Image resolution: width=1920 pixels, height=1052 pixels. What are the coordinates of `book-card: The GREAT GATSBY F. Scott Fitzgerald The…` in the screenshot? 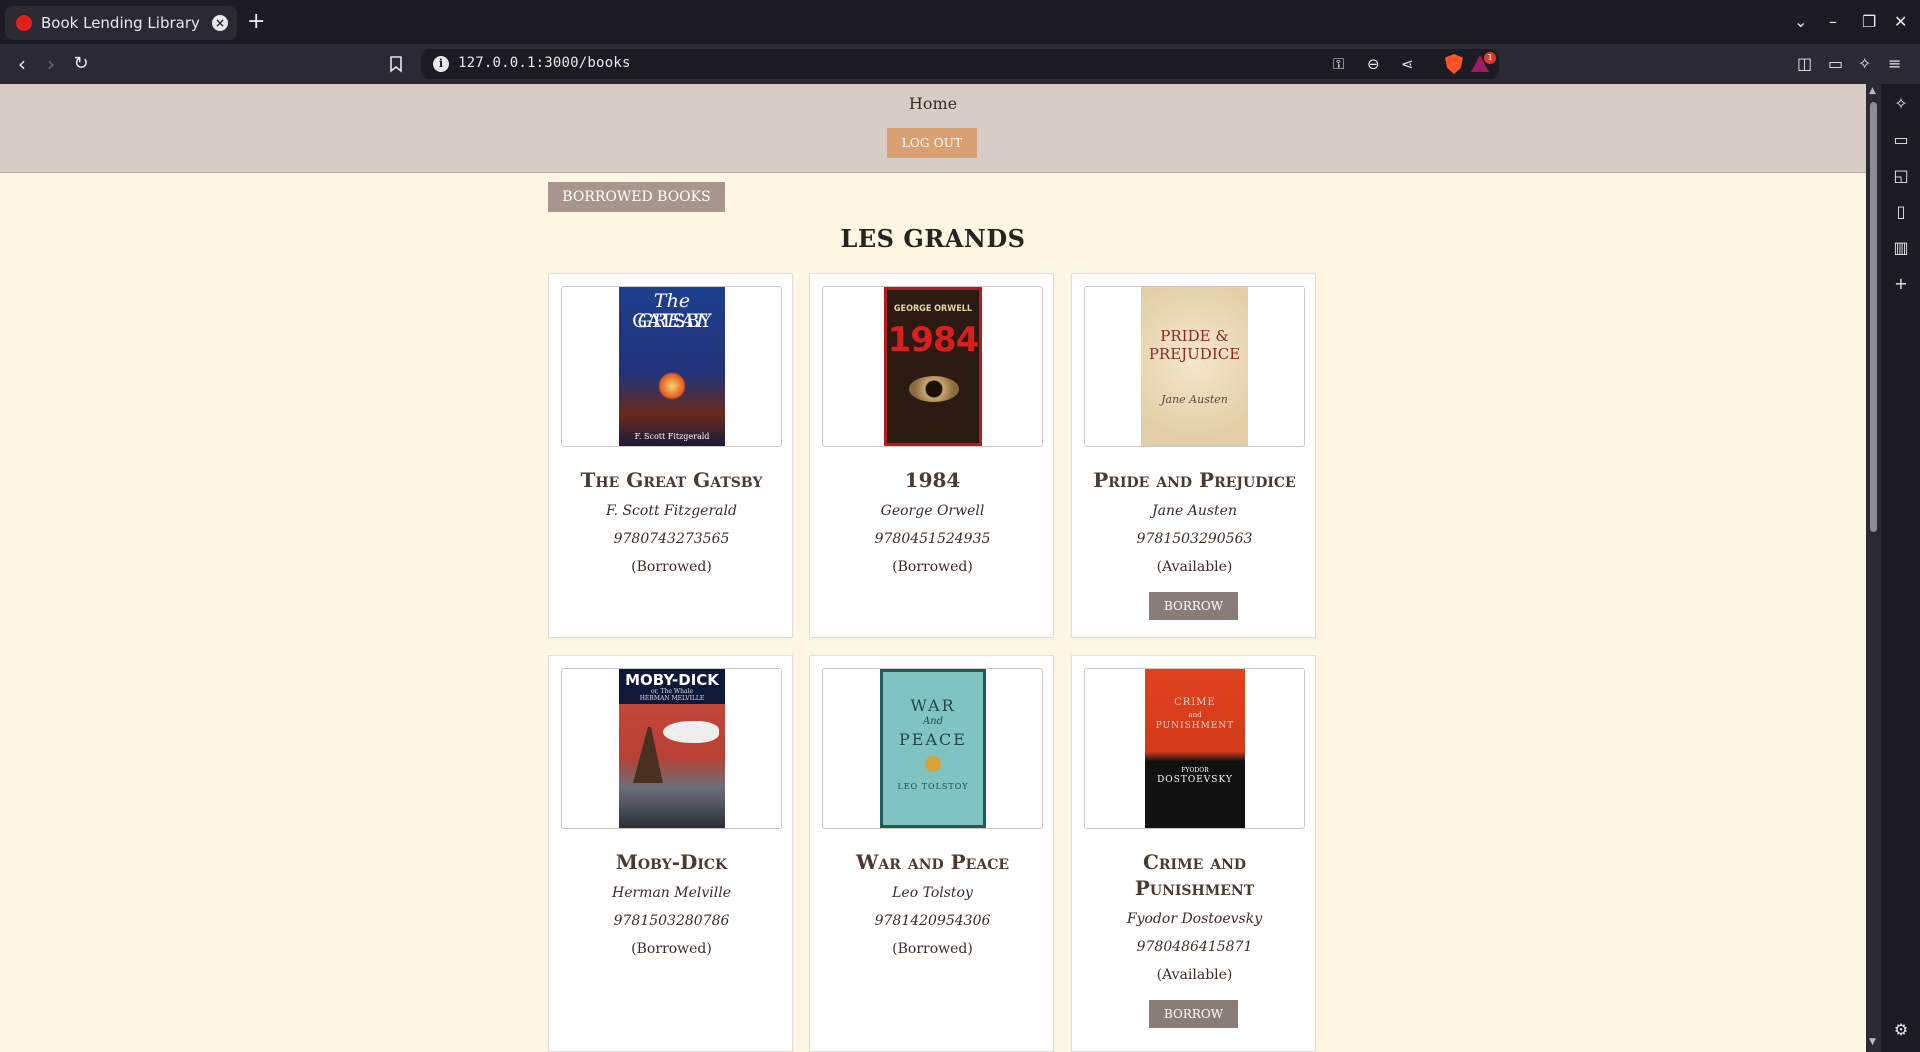 It's located at (670, 455).